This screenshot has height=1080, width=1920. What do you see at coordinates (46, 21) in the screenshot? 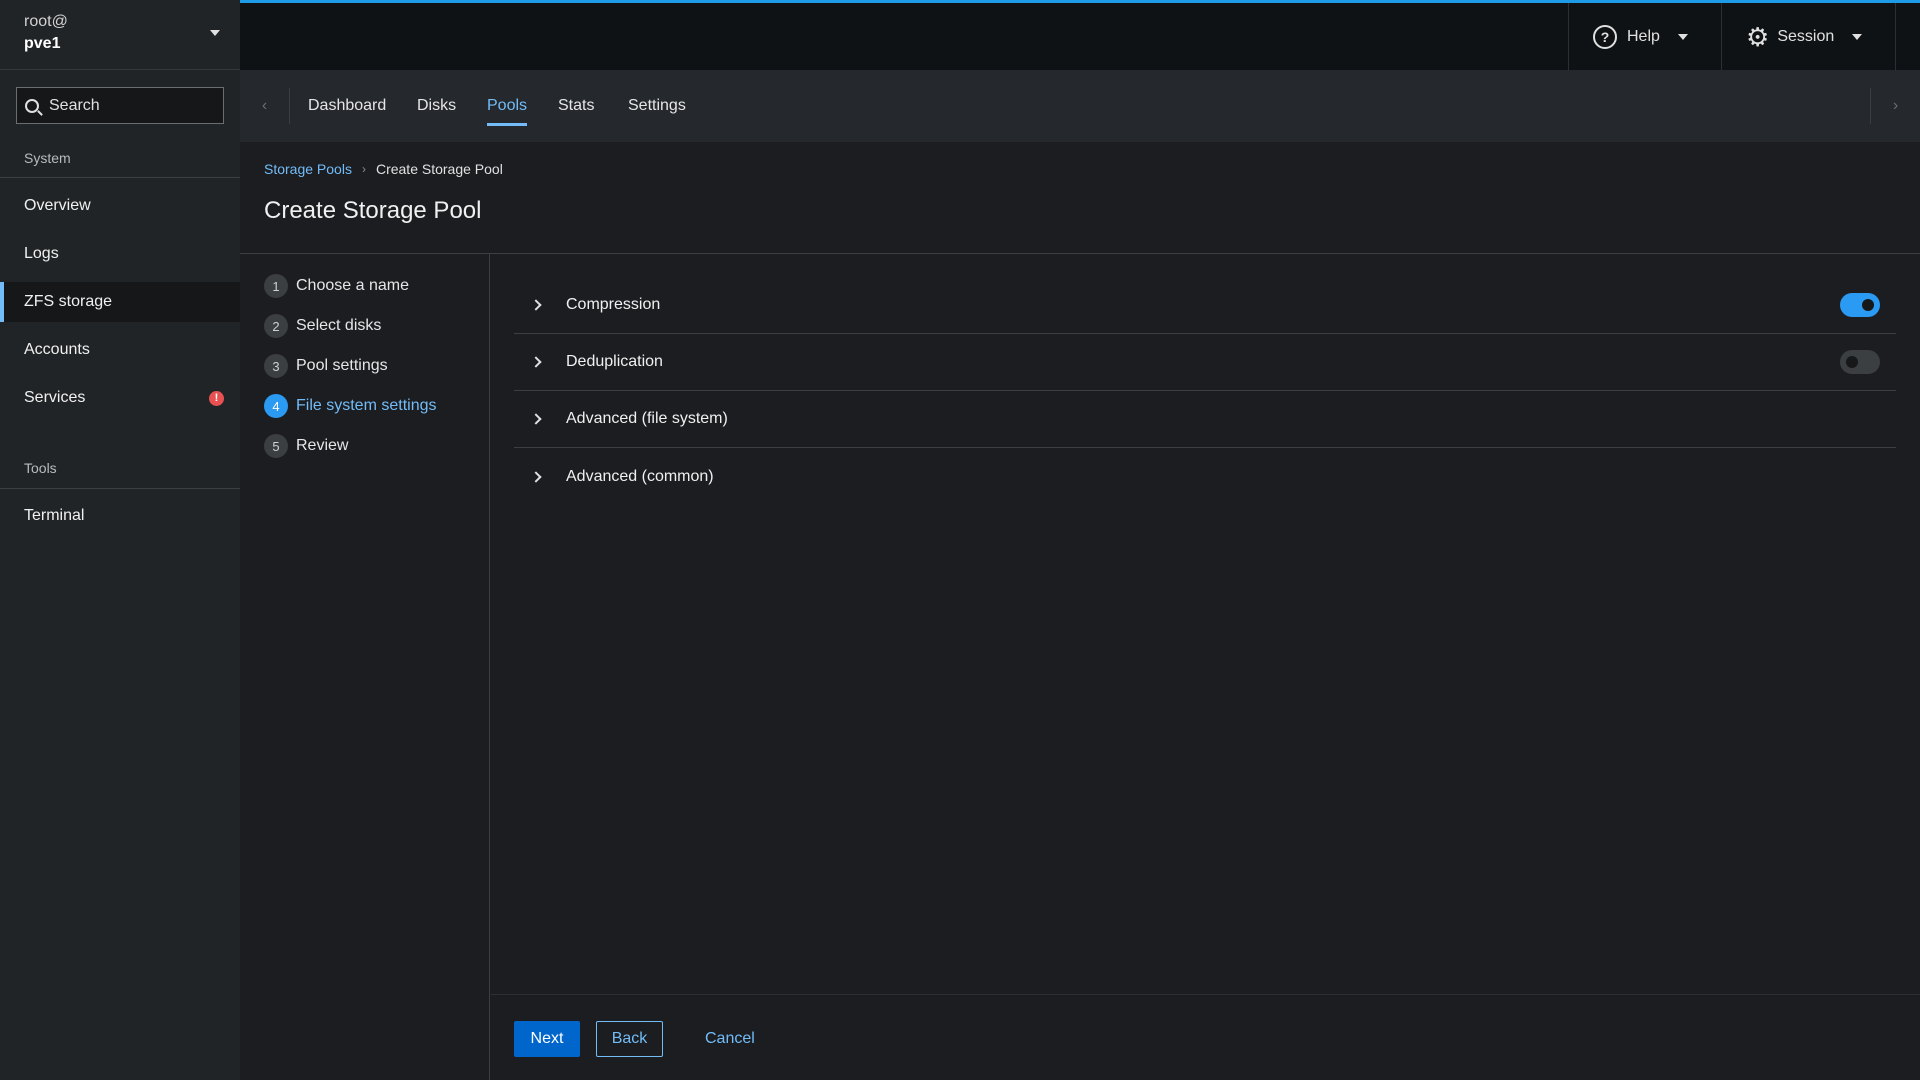
I see `host-user: root@` at bounding box center [46, 21].